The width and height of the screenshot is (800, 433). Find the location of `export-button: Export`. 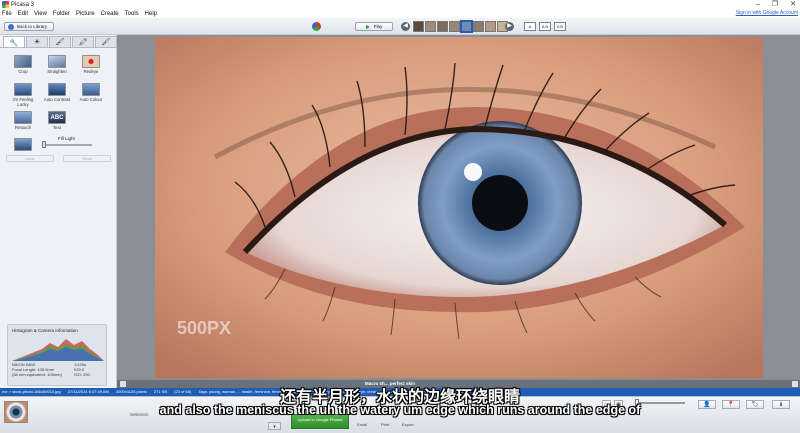

export-button: Export is located at coordinates (408, 424).